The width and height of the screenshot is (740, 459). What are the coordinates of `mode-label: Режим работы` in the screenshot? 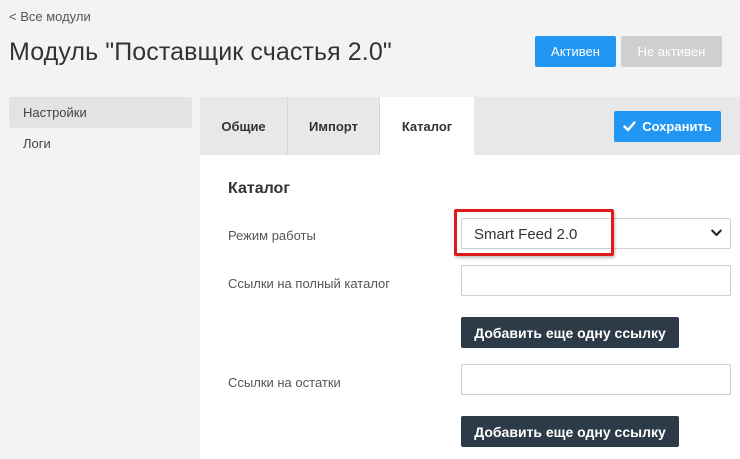 It's located at (272, 235).